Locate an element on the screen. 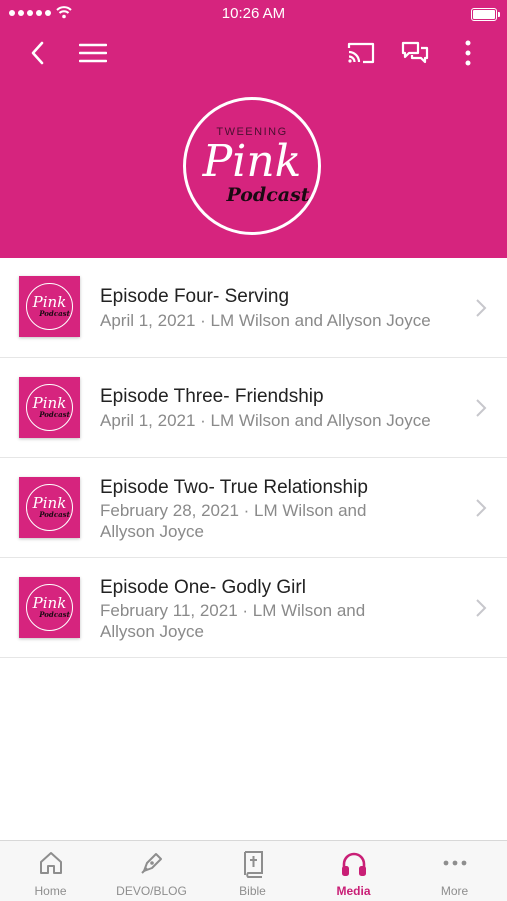 The height and width of the screenshot is (901, 507). chat-icon is located at coordinates (415, 53).